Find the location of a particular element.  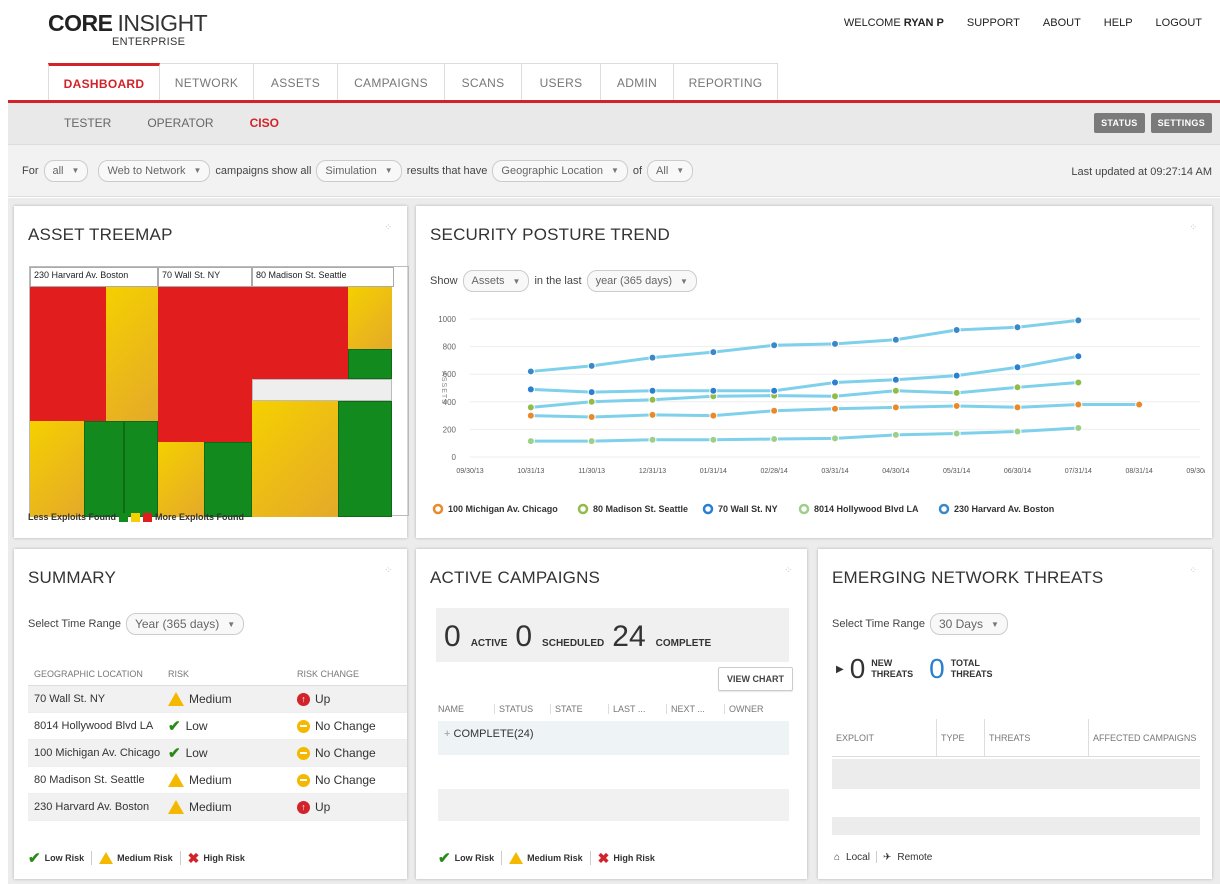

subtab-operator: OPERATOR is located at coordinates (180, 123).